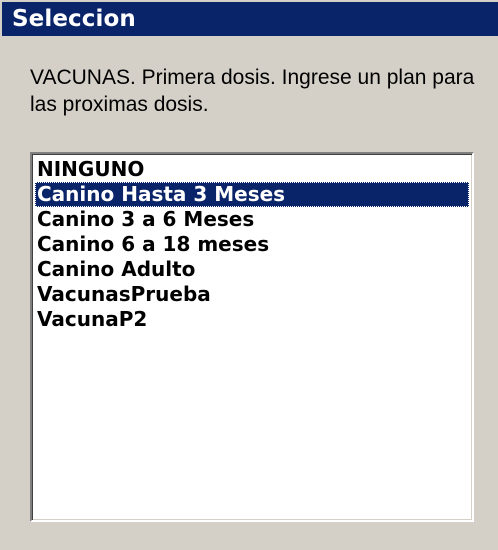 This screenshot has width=498, height=550. Describe the element at coordinates (252, 269) in the screenshot. I see `list-item-canino-adulto: Canino Adulto` at that location.